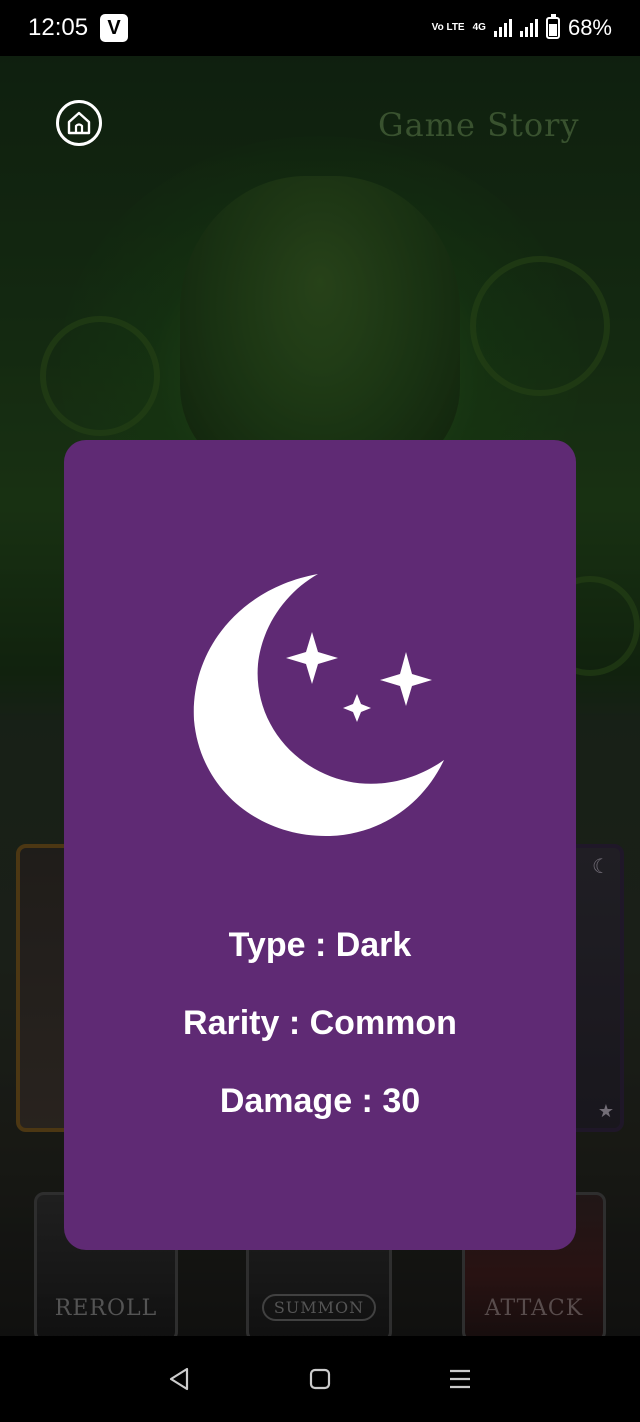 The width and height of the screenshot is (640, 1422). What do you see at coordinates (479, 125) in the screenshot?
I see `page-title: Game Story` at bounding box center [479, 125].